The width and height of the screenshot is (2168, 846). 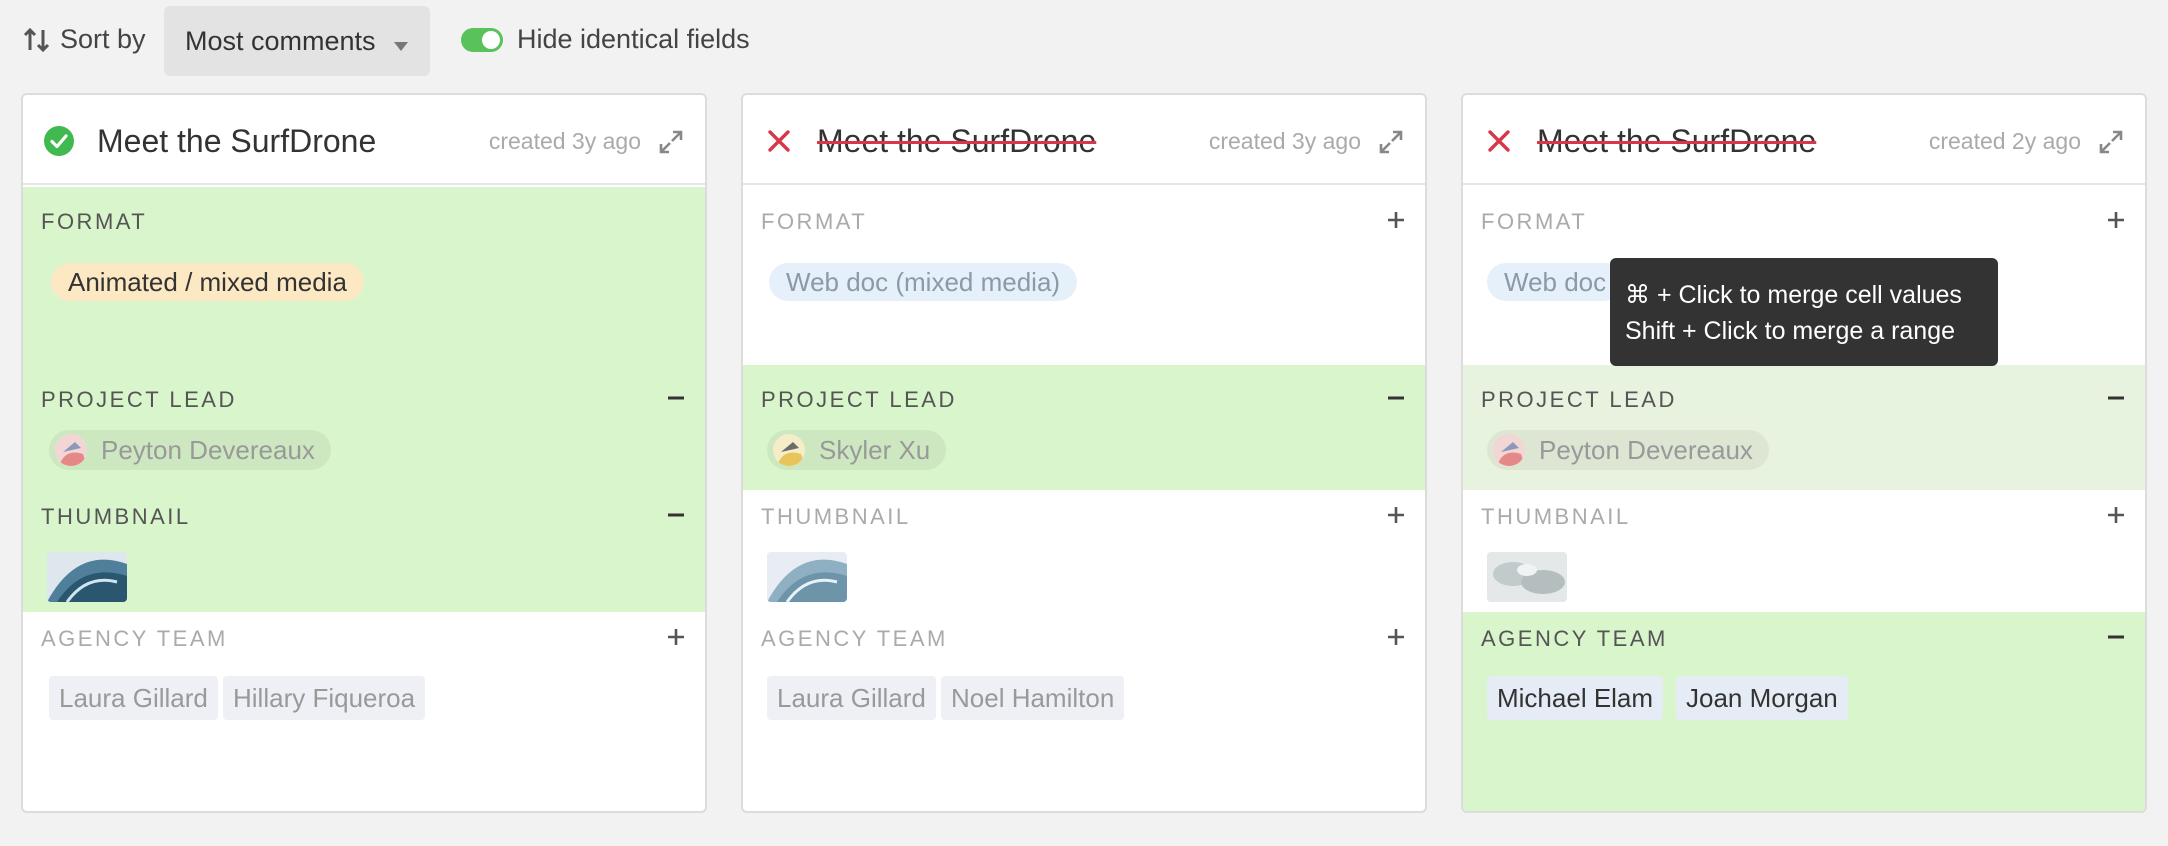 I want to click on person-chip: Skyler Xu, so click(x=857, y=450).